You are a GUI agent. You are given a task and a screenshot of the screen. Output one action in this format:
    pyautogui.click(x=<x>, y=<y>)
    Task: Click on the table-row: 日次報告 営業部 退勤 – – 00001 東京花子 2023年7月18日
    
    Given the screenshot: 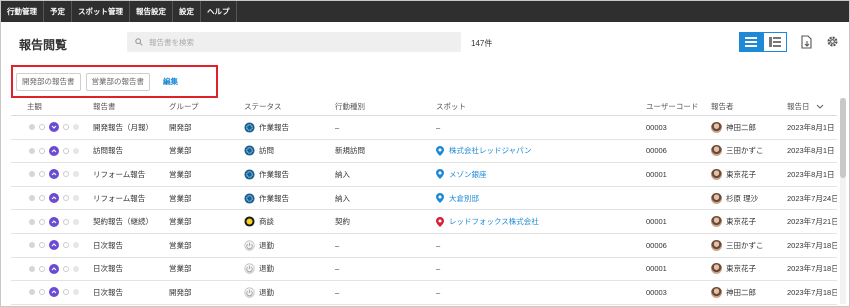 What is the action you would take?
    pyautogui.click(x=424, y=270)
    